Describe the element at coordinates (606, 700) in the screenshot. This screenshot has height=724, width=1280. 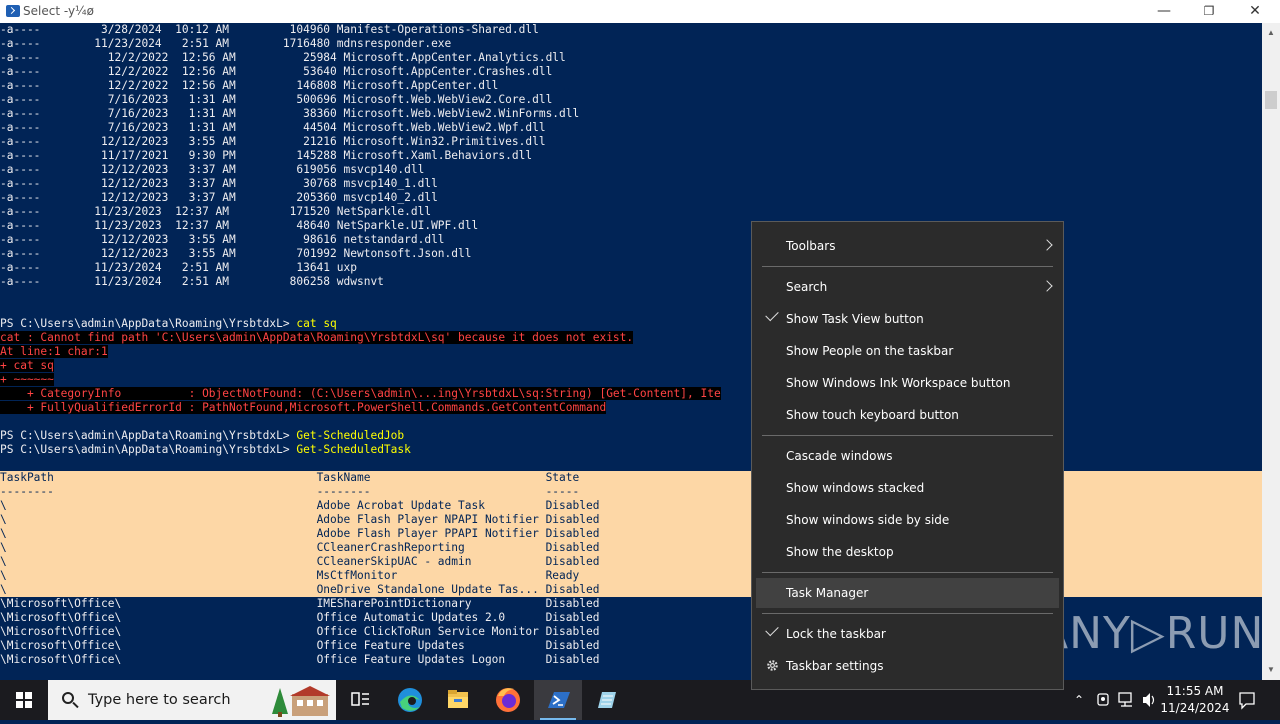
I see `notepad-icon` at that location.